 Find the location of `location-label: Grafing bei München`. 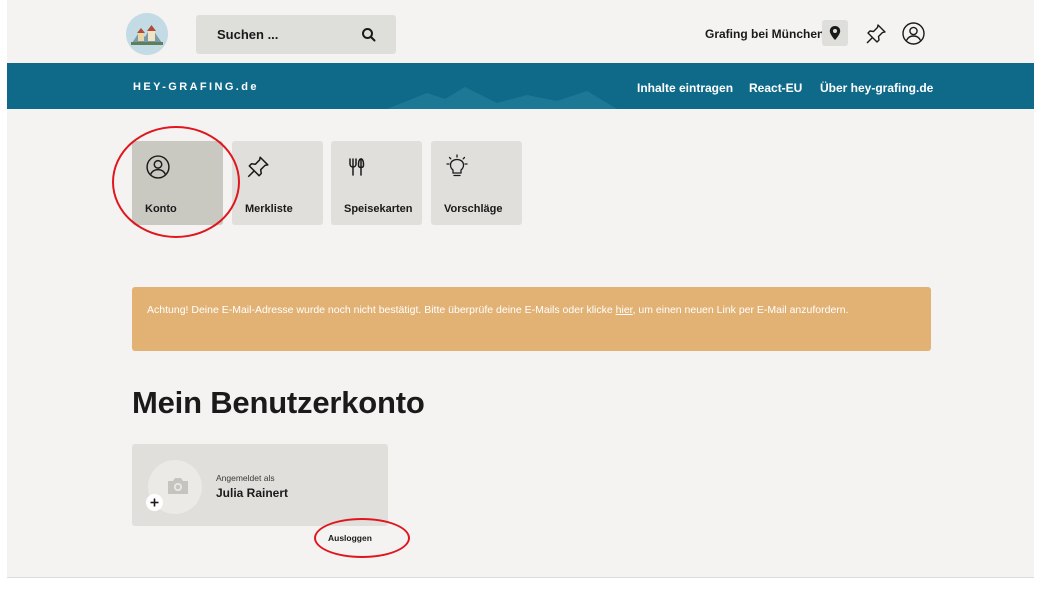

location-label: Grafing bei München is located at coordinates (764, 34).